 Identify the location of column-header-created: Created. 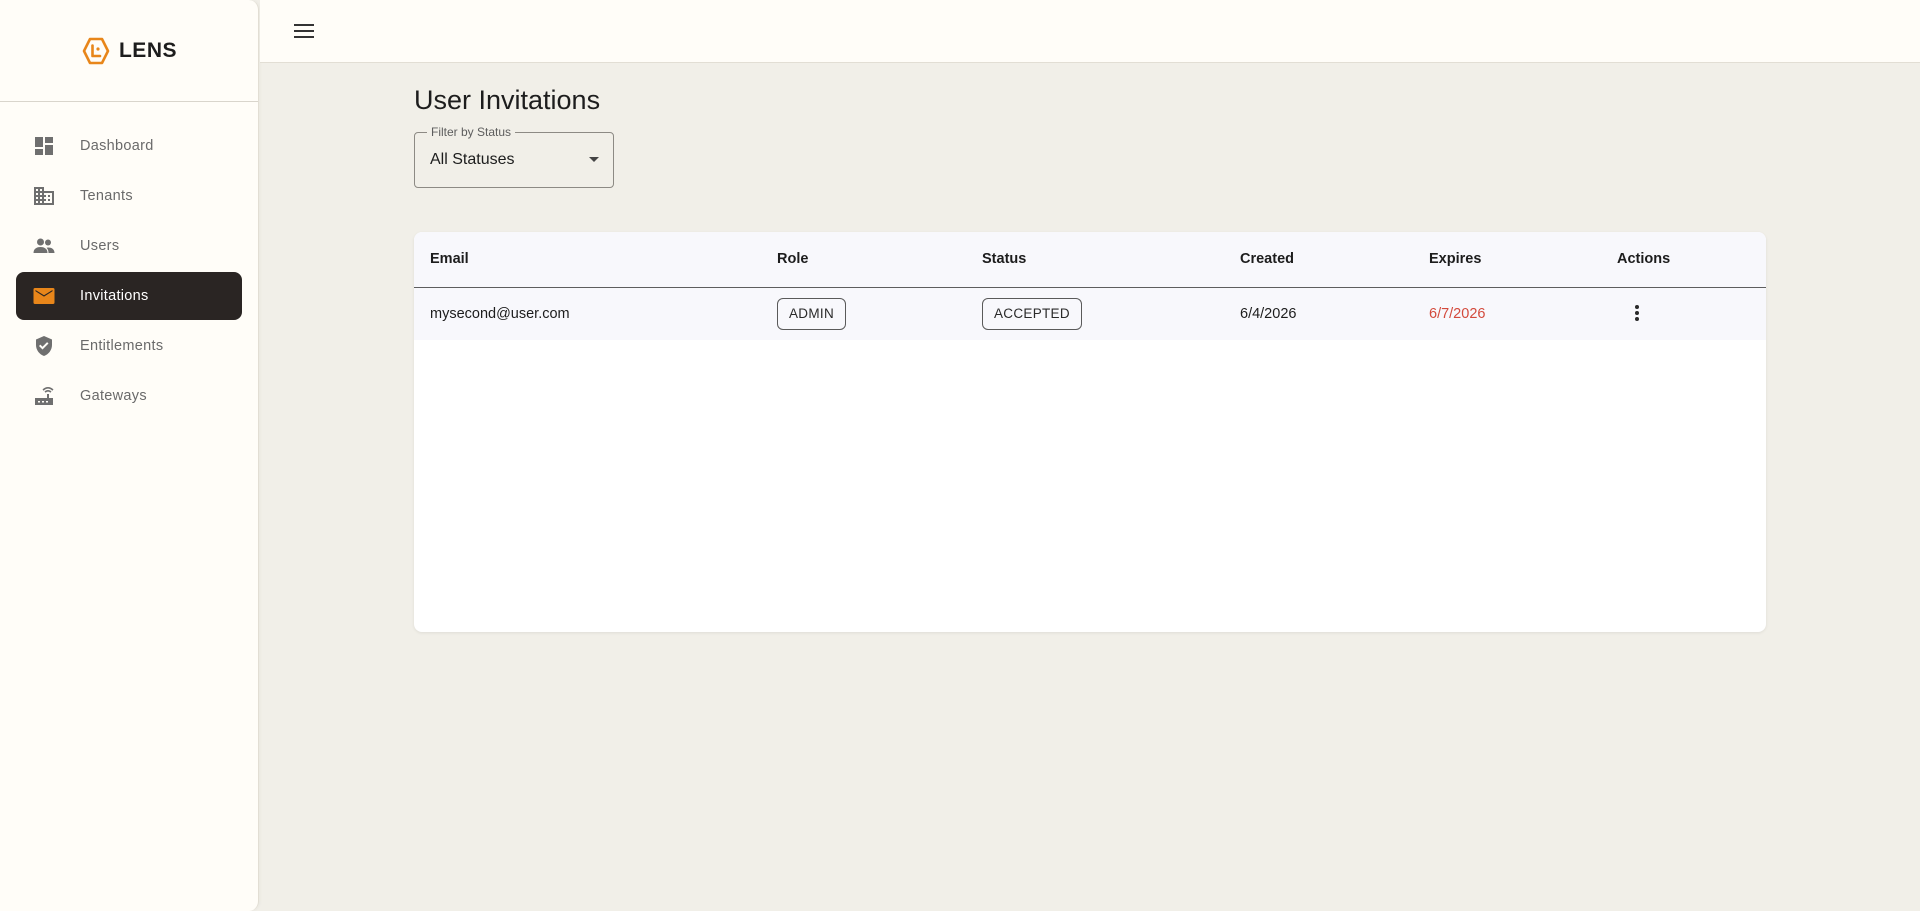
(1318, 259).